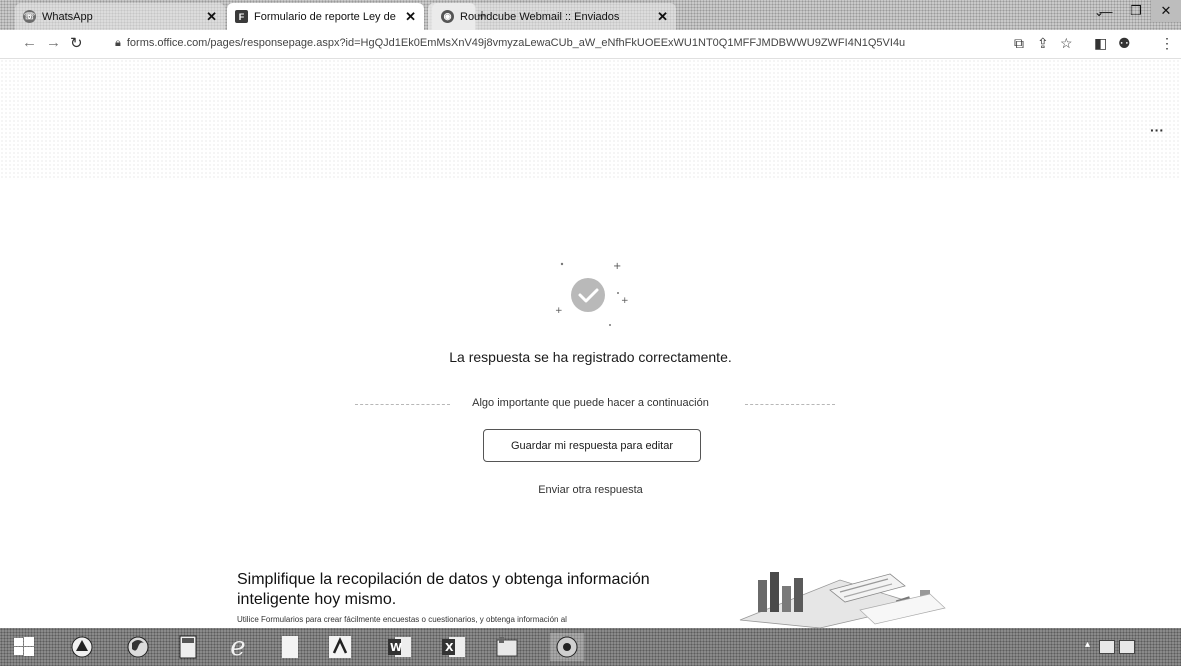  What do you see at coordinates (290, 647) in the screenshot?
I see `file-icon` at bounding box center [290, 647].